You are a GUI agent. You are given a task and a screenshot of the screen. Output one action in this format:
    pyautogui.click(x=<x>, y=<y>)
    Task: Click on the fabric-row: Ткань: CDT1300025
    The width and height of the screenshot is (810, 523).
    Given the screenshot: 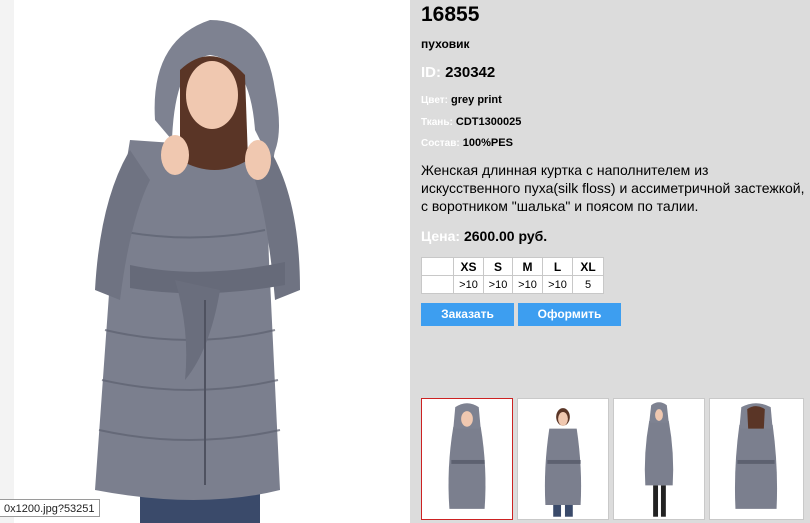 What is the action you would take?
    pyautogui.click(x=471, y=122)
    